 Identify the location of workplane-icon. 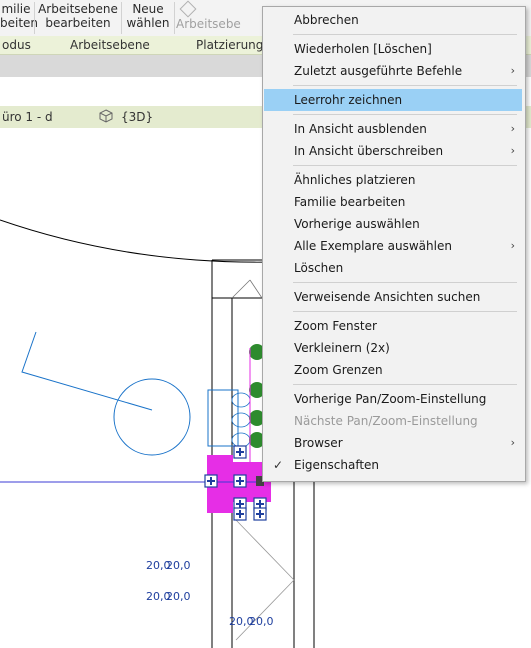
(188, 9).